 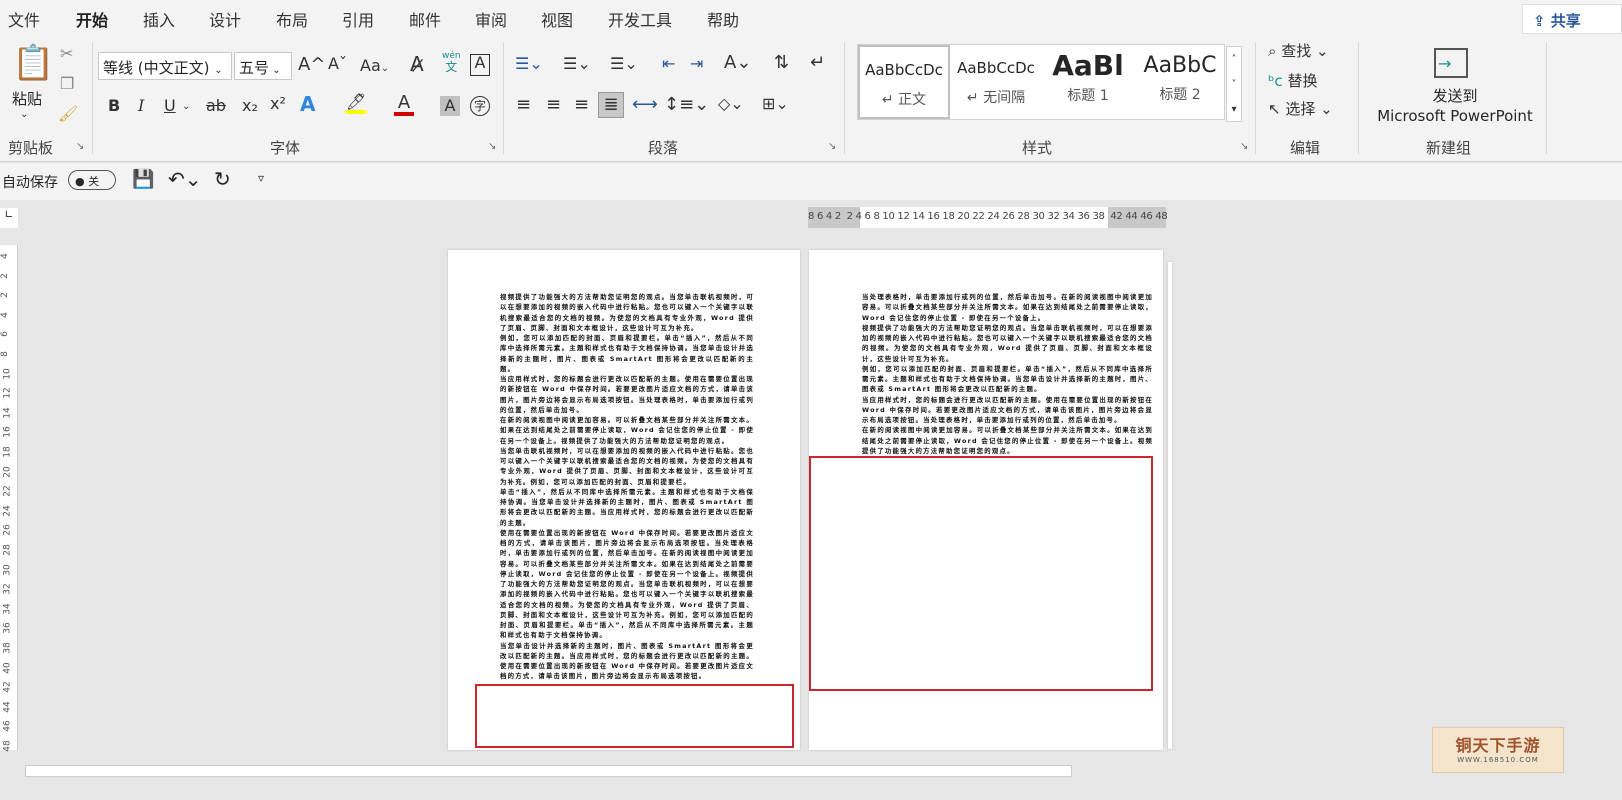 I want to click on tab-3: 设计, so click(x=225, y=19).